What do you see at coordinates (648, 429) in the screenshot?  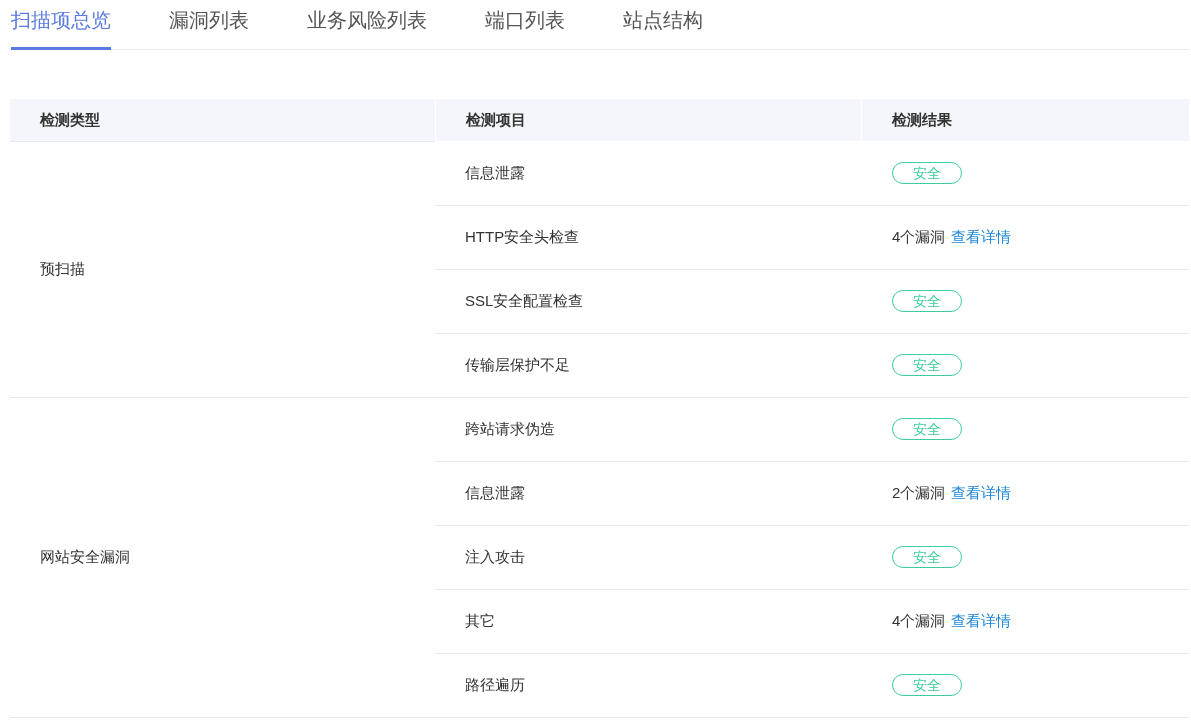 I see `table-cell: 跨站请求伪造` at bounding box center [648, 429].